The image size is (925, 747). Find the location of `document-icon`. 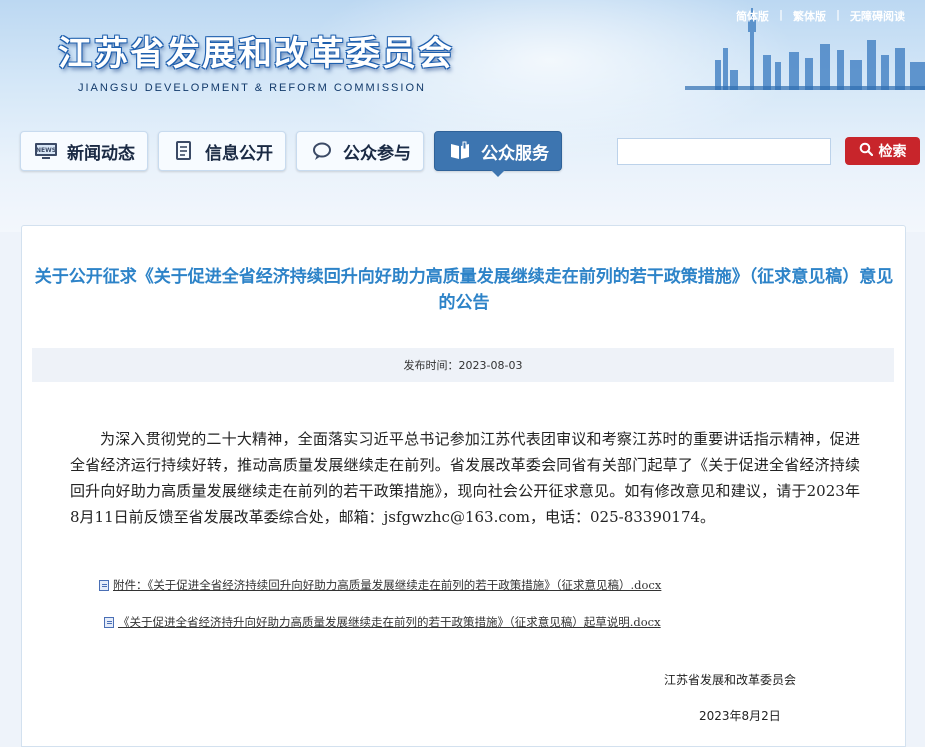

document-icon is located at coordinates (184, 151).